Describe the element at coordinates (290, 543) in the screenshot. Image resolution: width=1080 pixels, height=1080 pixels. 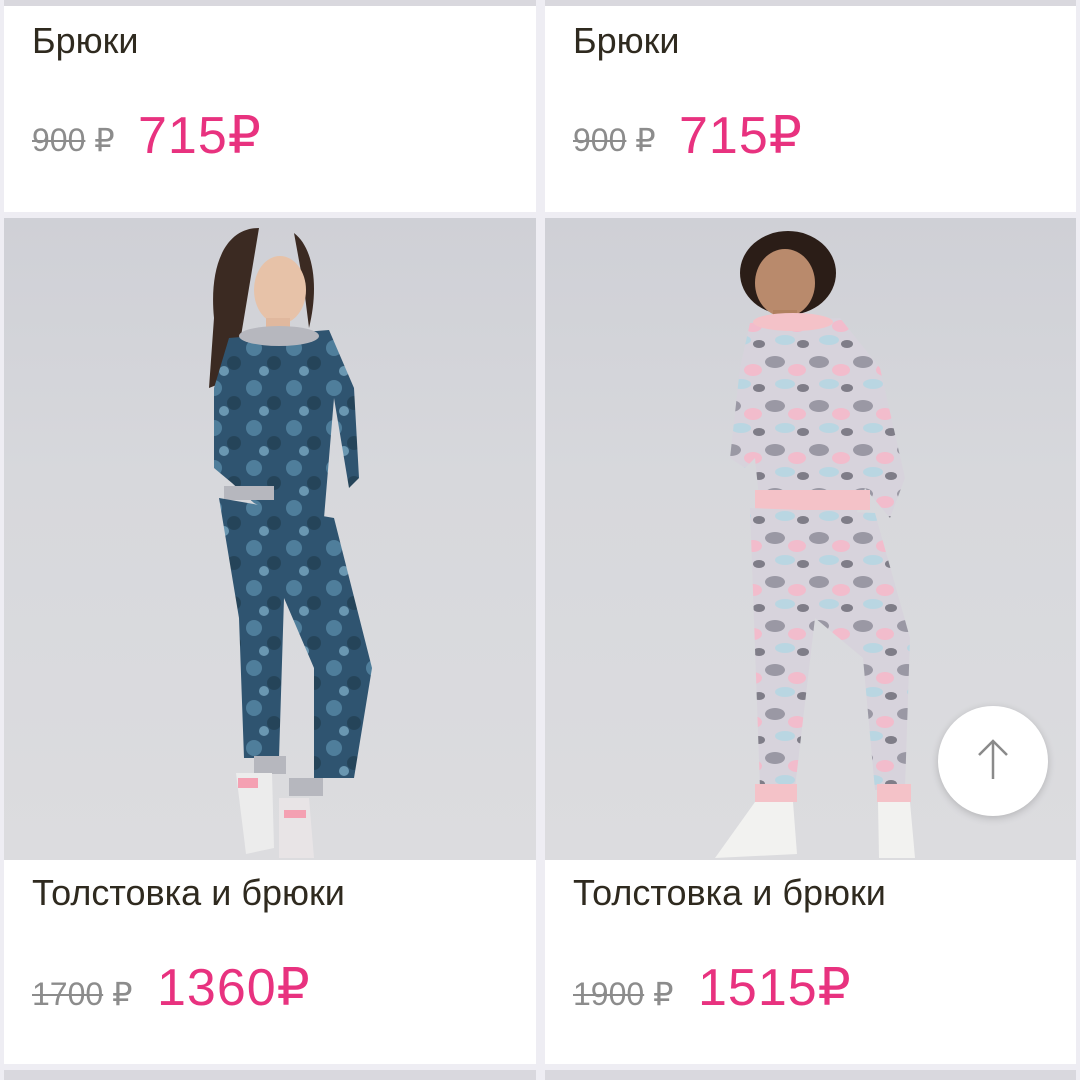
I see `woman-in-blue-camo-tracksuit-image` at that location.